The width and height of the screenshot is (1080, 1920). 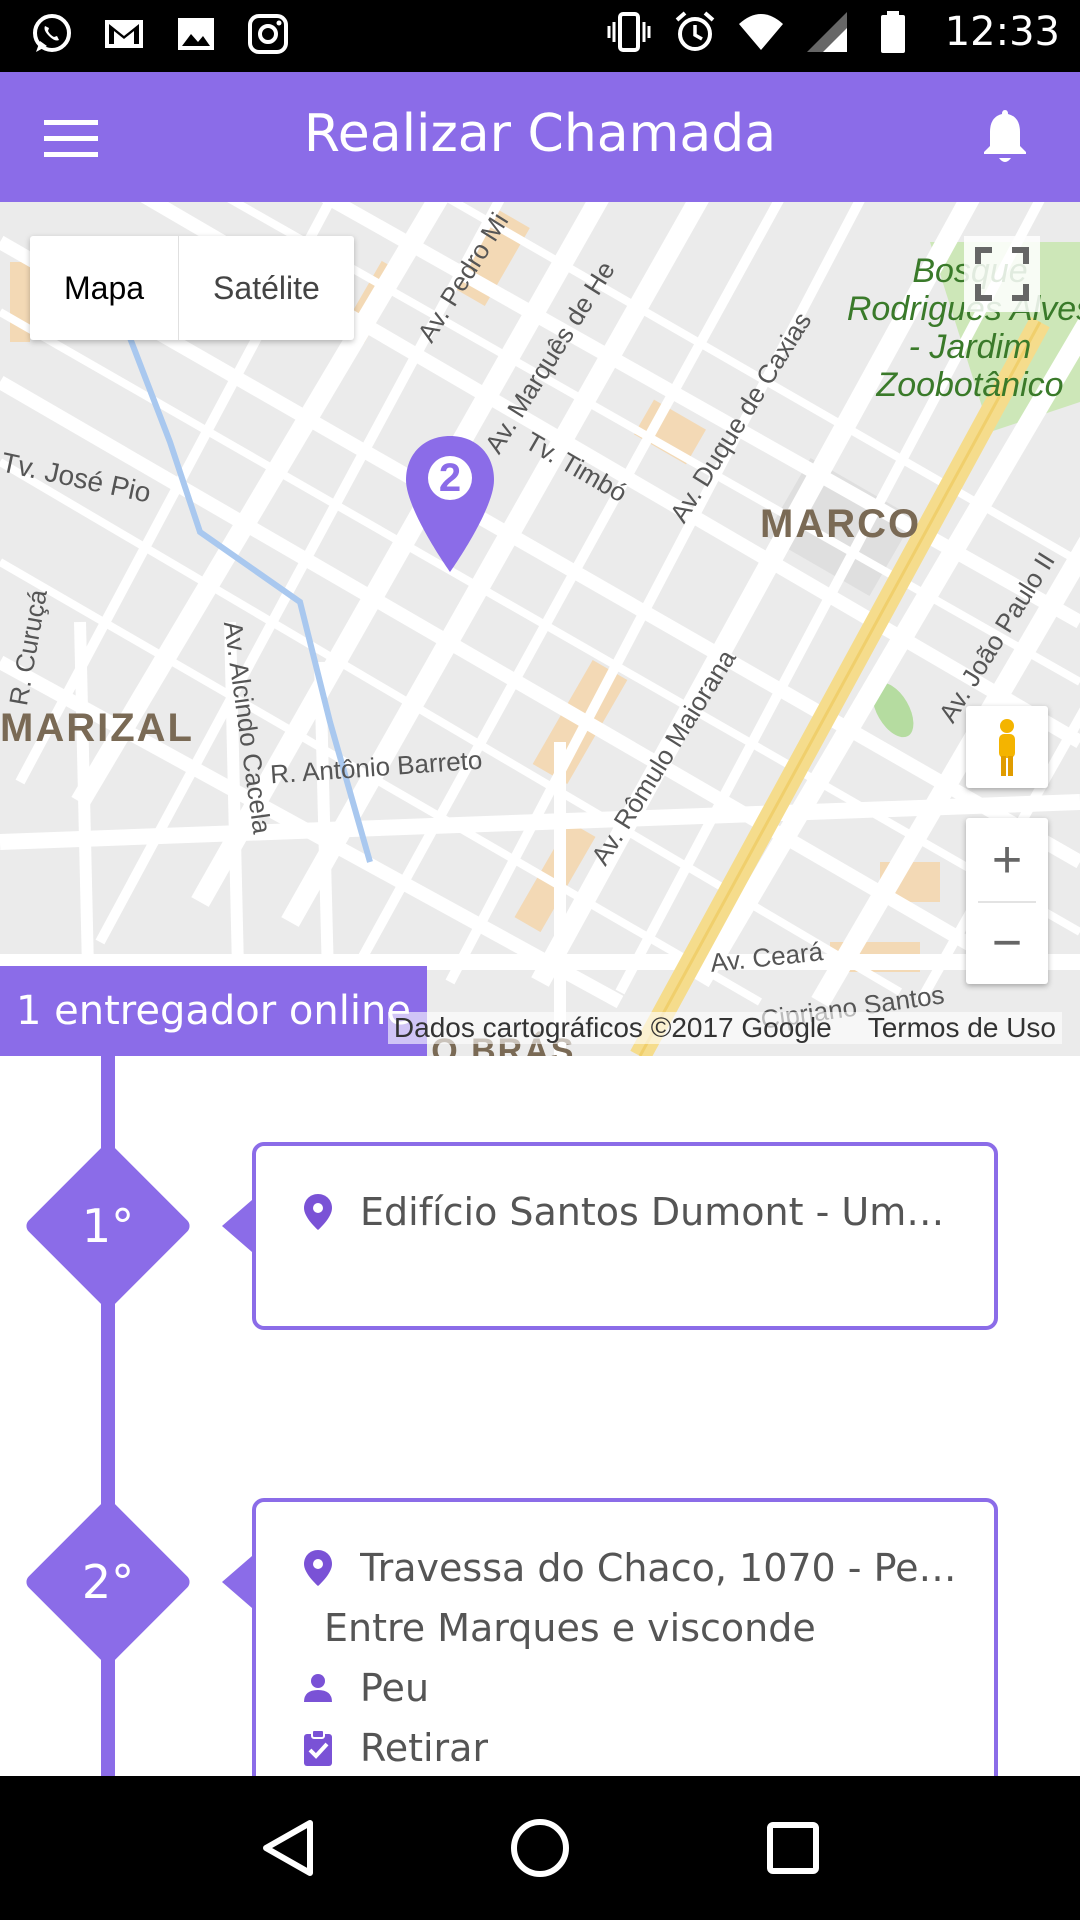 What do you see at coordinates (52, 33) in the screenshot?
I see `whatsapp-icon` at bounding box center [52, 33].